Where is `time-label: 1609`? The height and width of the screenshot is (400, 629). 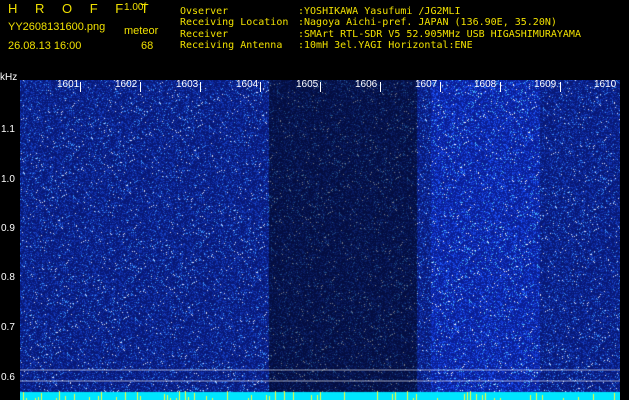 time-label: 1609 is located at coordinates (545, 84).